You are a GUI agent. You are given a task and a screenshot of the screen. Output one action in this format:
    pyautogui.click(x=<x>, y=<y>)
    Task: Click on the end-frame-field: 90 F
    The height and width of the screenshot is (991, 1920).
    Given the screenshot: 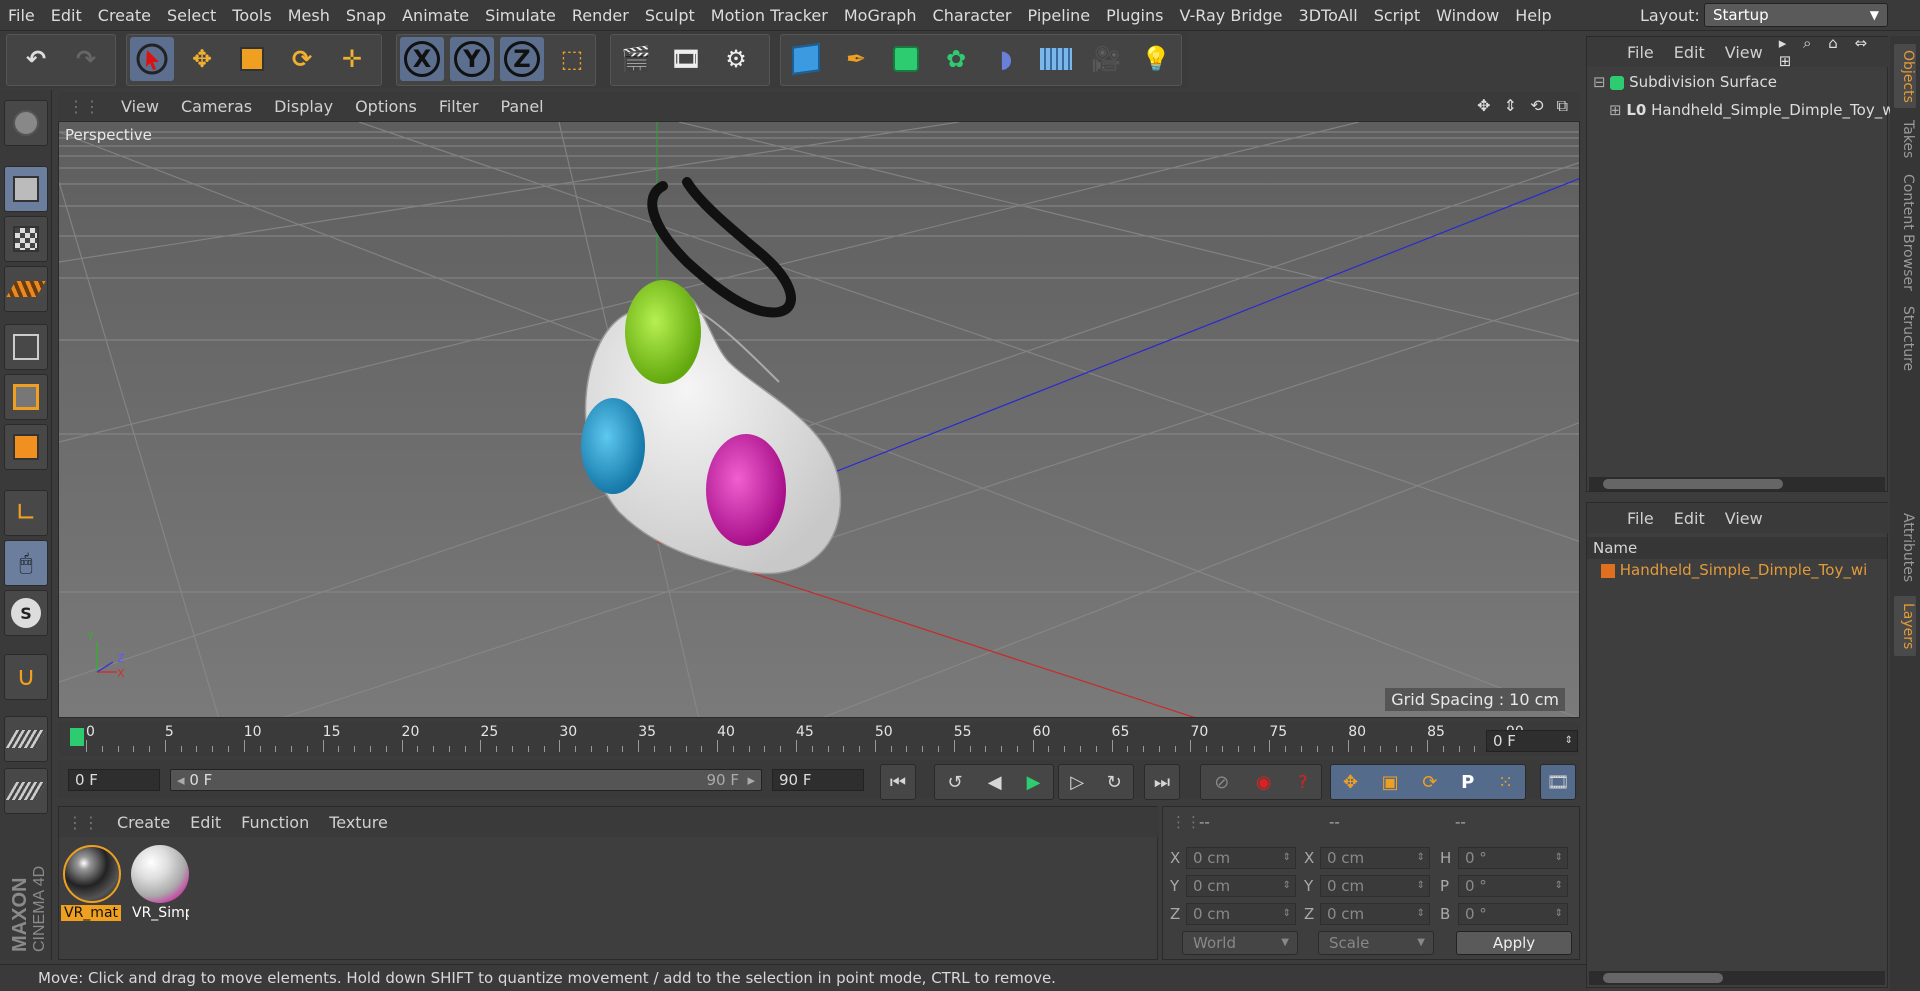 What is the action you would take?
    pyautogui.click(x=818, y=780)
    